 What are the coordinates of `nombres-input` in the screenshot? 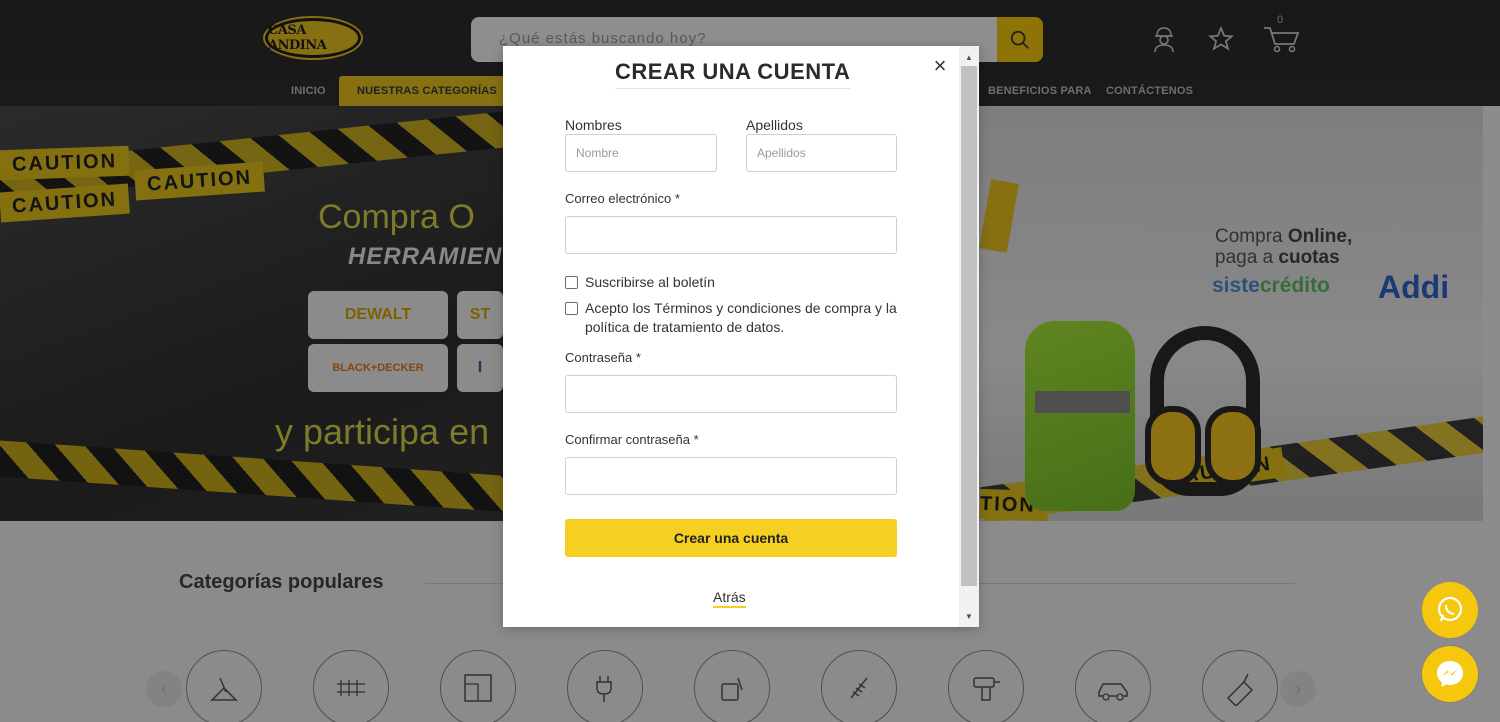 It's located at (641, 153).